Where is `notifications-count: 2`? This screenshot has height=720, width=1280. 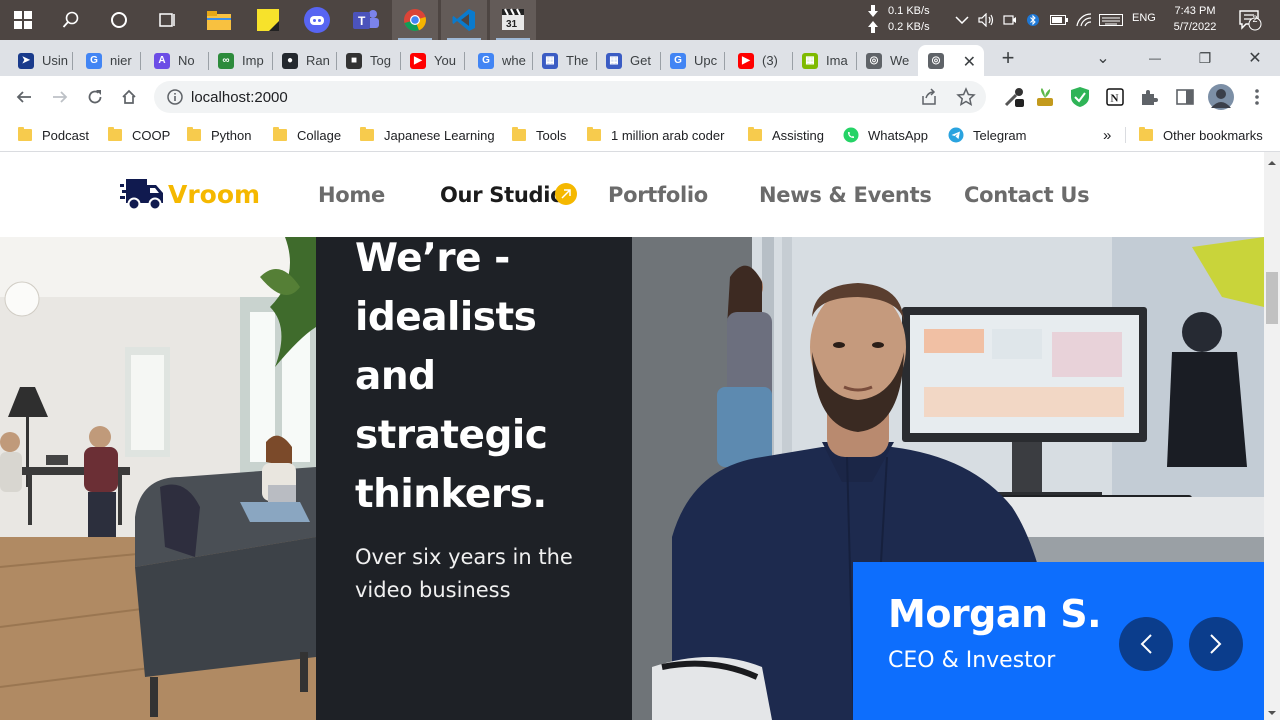 notifications-count: 2 is located at coordinates (1255, 19).